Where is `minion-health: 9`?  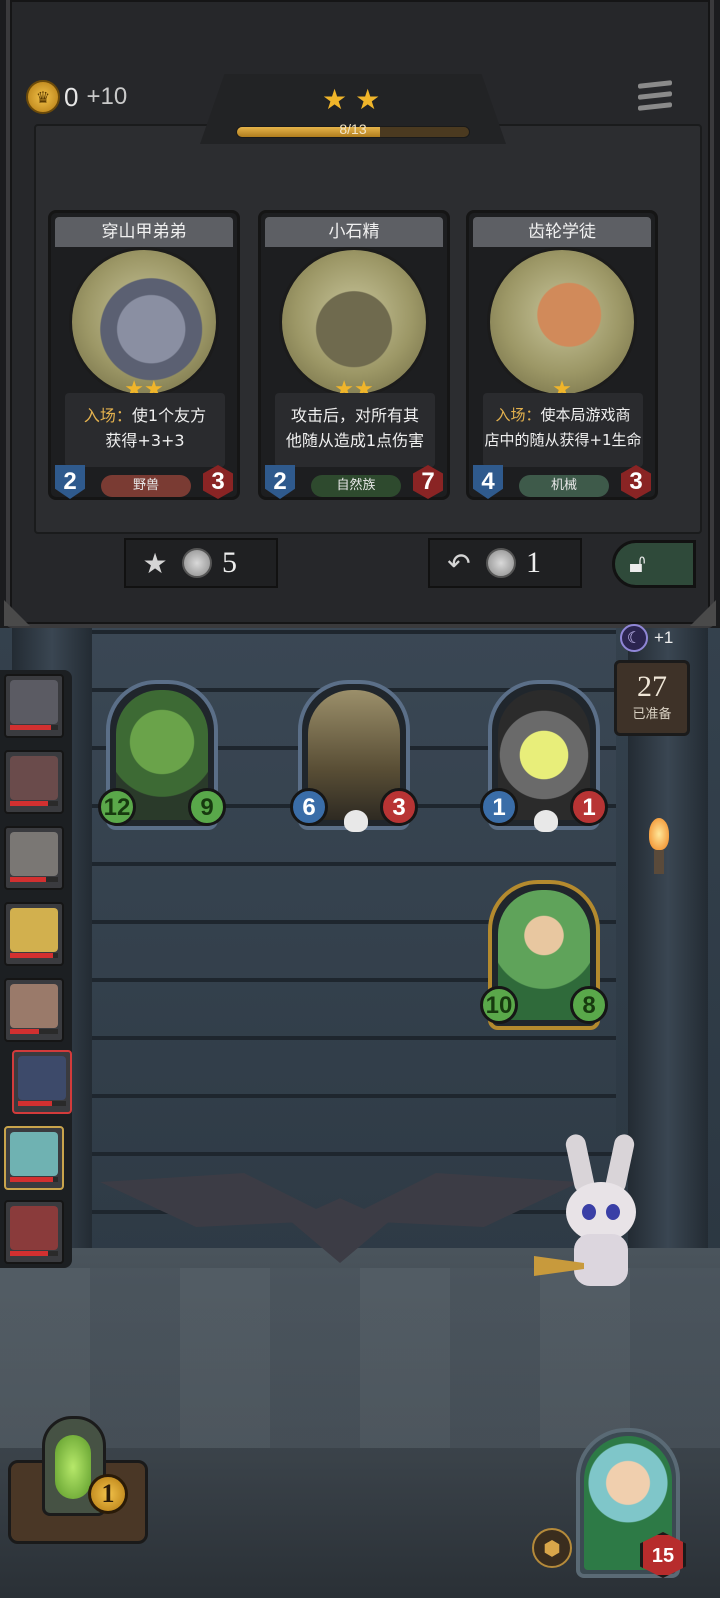
minion-health: 9 is located at coordinates (207, 807).